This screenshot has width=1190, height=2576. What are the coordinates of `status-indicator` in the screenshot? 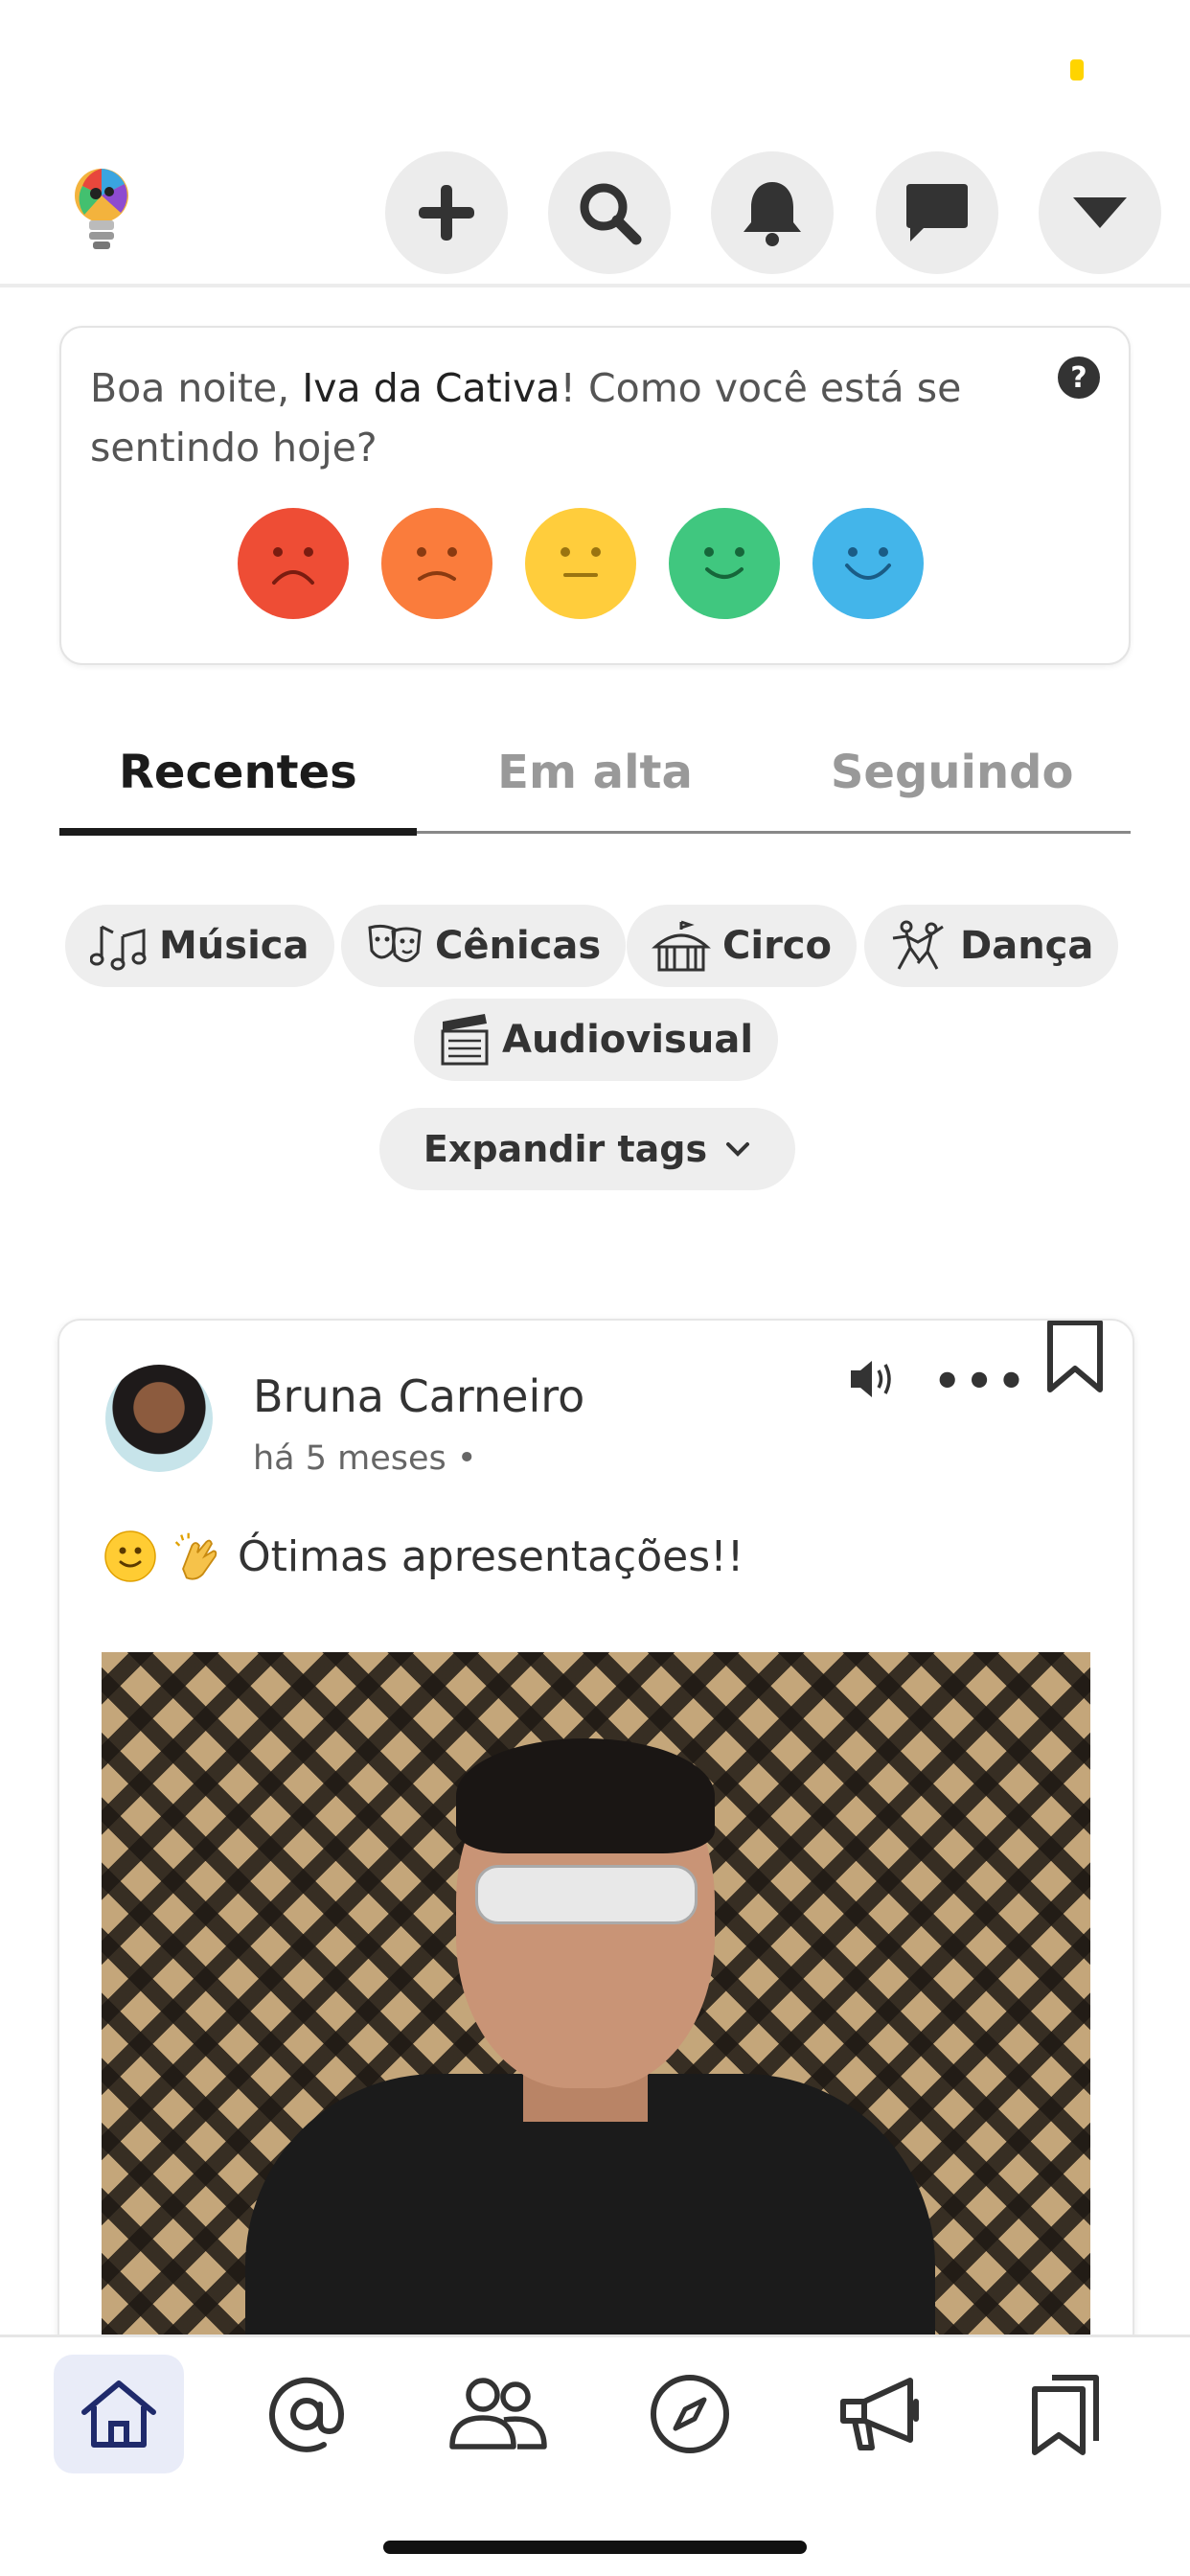 It's located at (1077, 69).